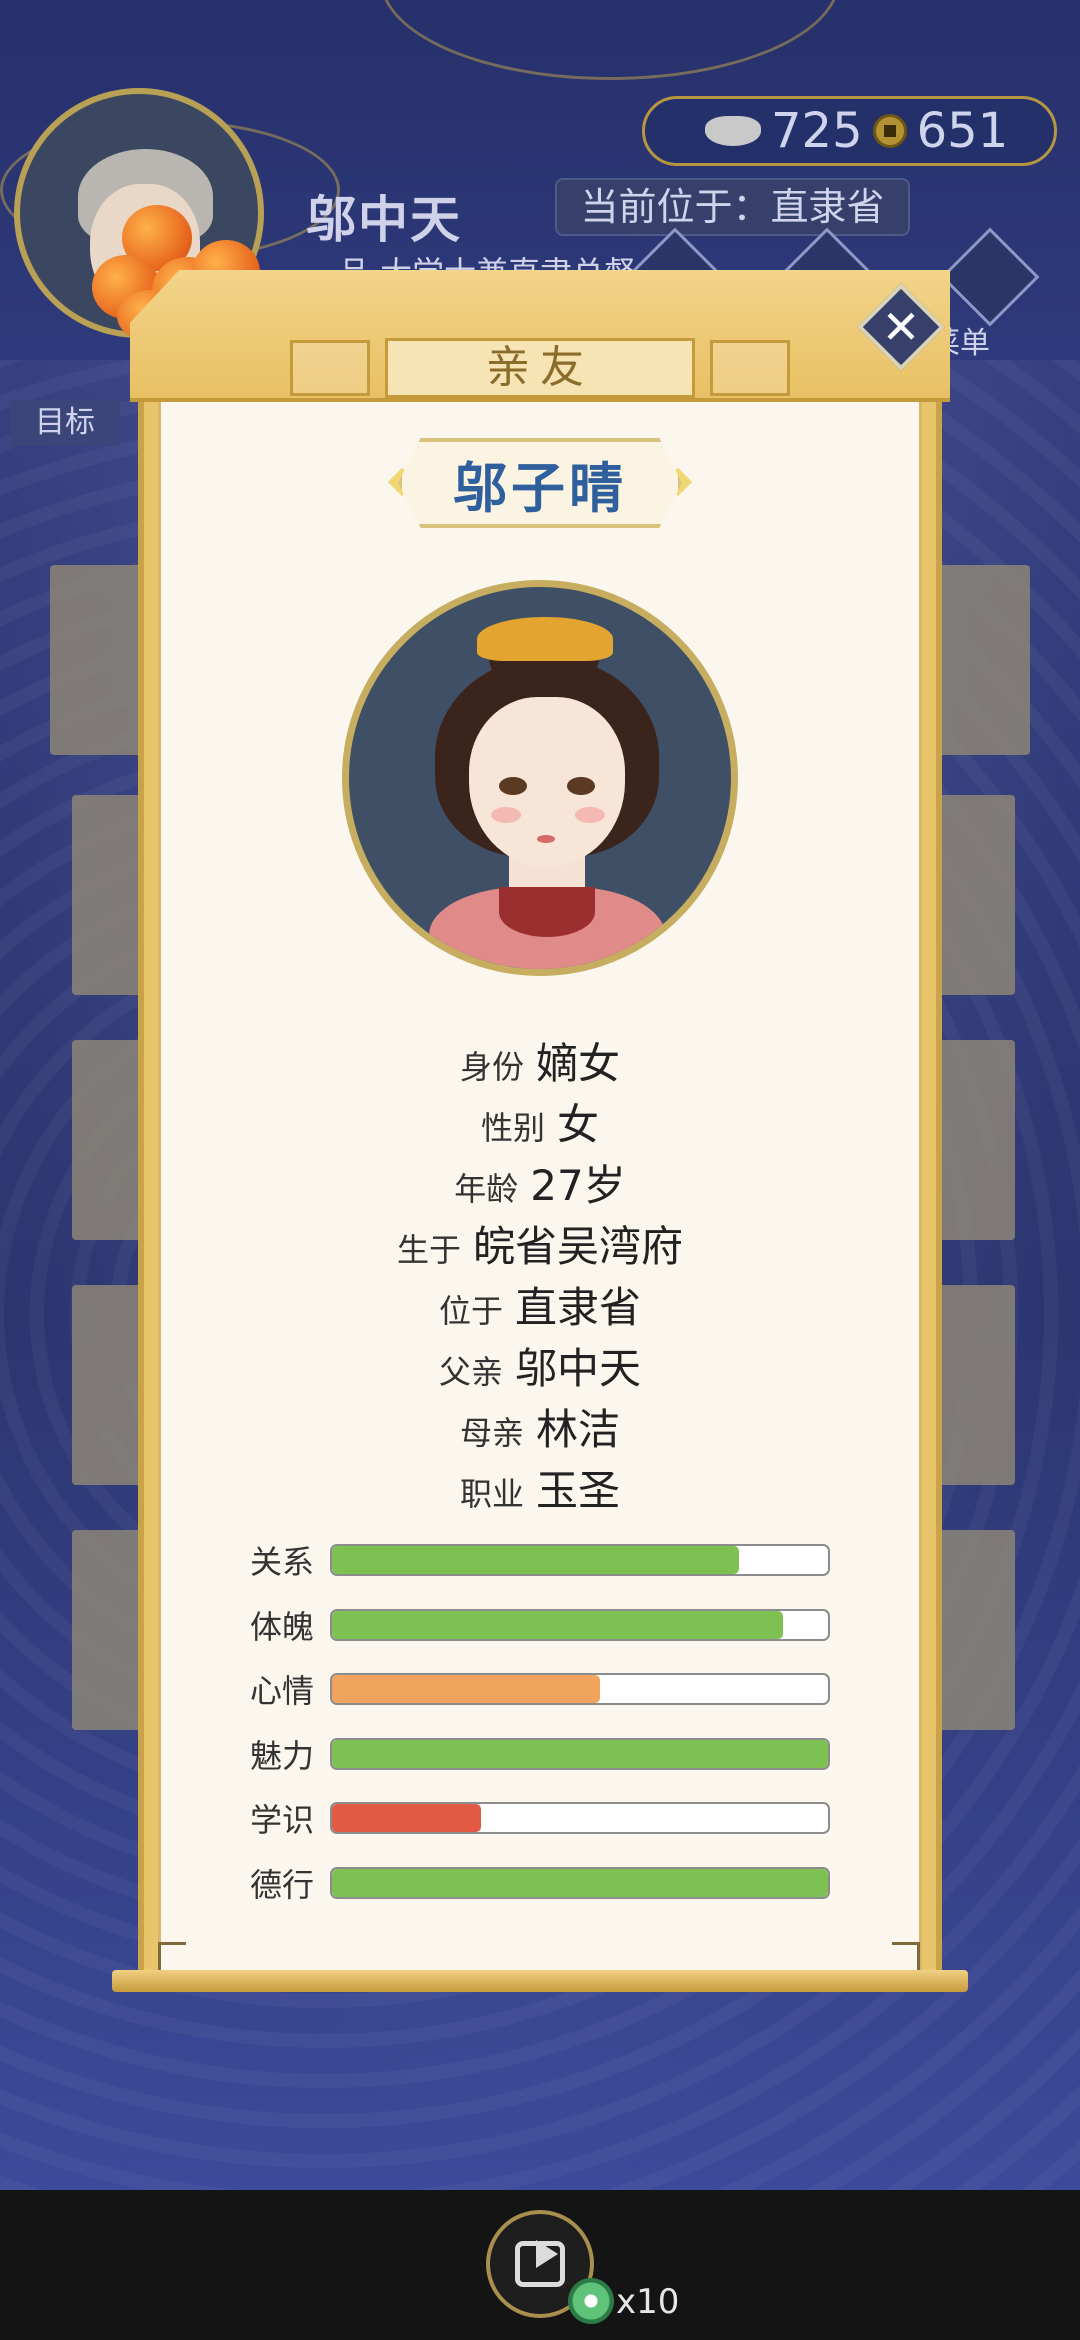 This screenshot has height=2340, width=1080. I want to click on stat-label: 魅力, so click(282, 1755).